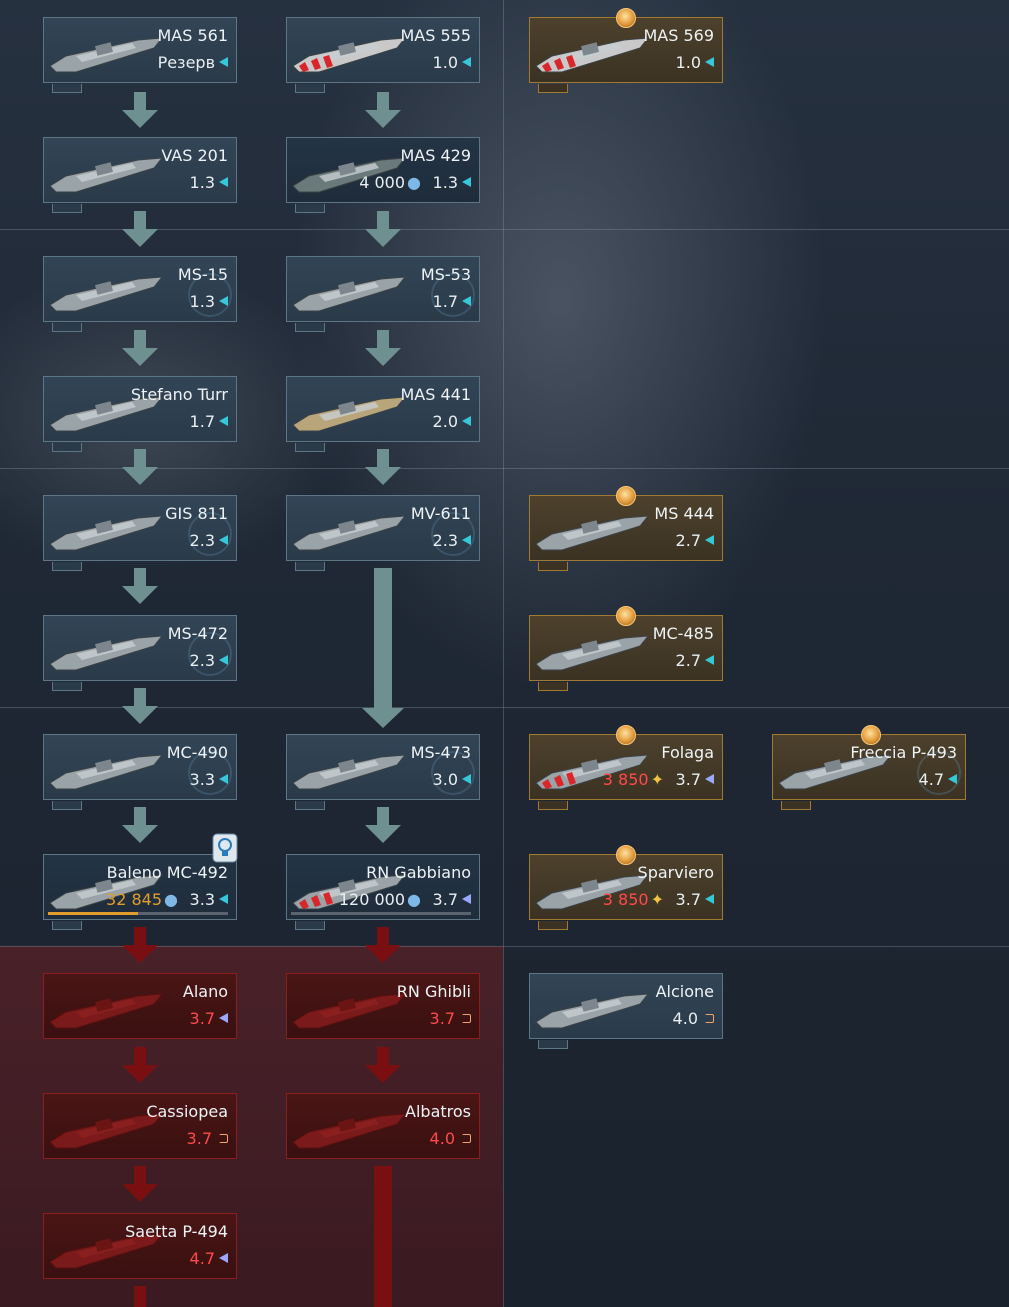 The width and height of the screenshot is (1009, 1307). I want to click on vehicle-name: MAS 429, so click(435, 155).